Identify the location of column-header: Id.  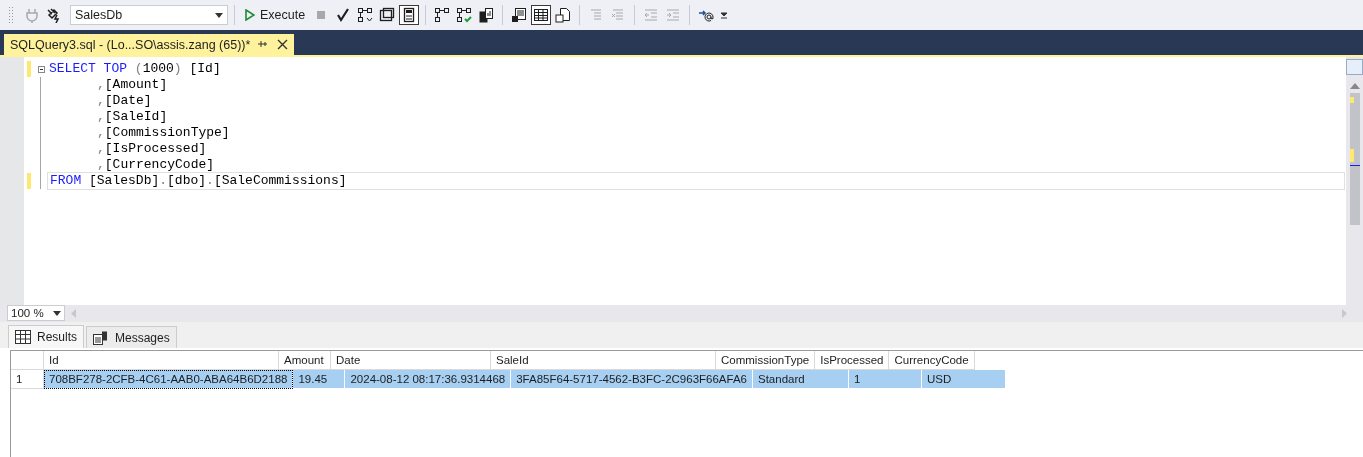
(161, 360).